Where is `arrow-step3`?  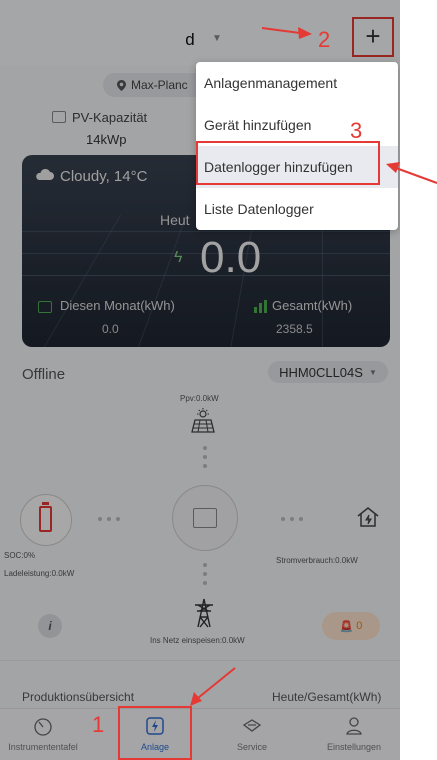
arrow-step3 is located at coordinates (416, 175).